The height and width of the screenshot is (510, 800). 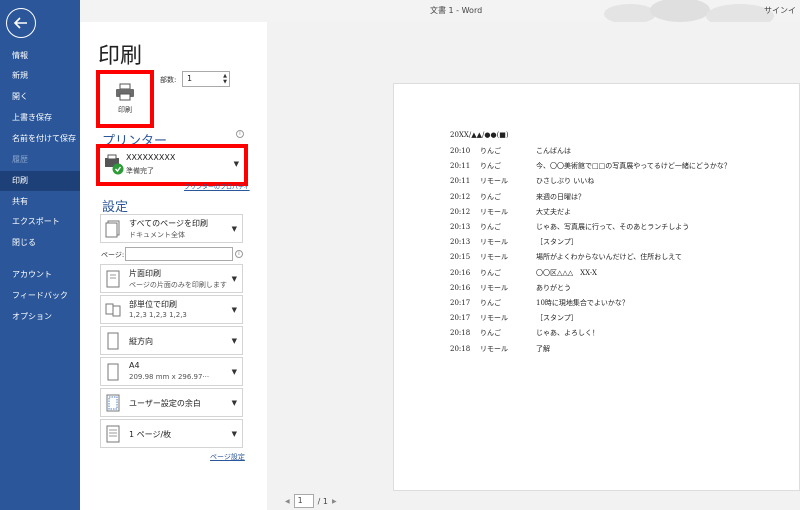 What do you see at coordinates (40, 243) in the screenshot?
I see `nav-close: 閉じる` at bounding box center [40, 243].